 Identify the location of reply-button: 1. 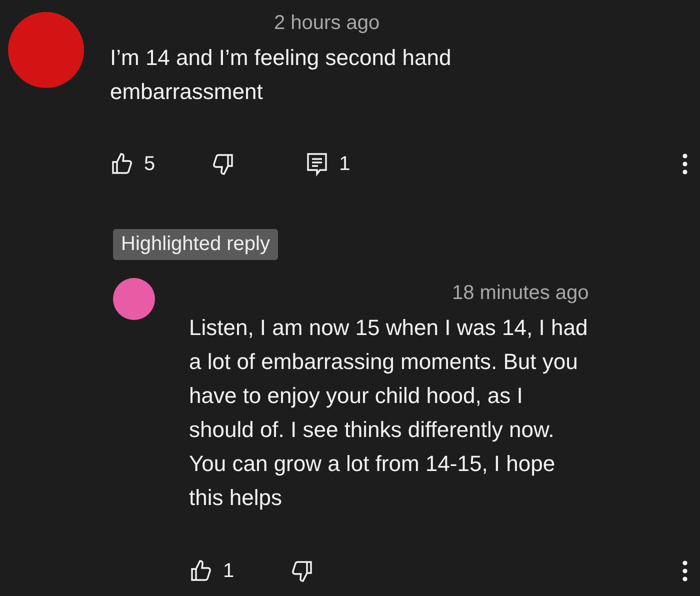
(327, 164).